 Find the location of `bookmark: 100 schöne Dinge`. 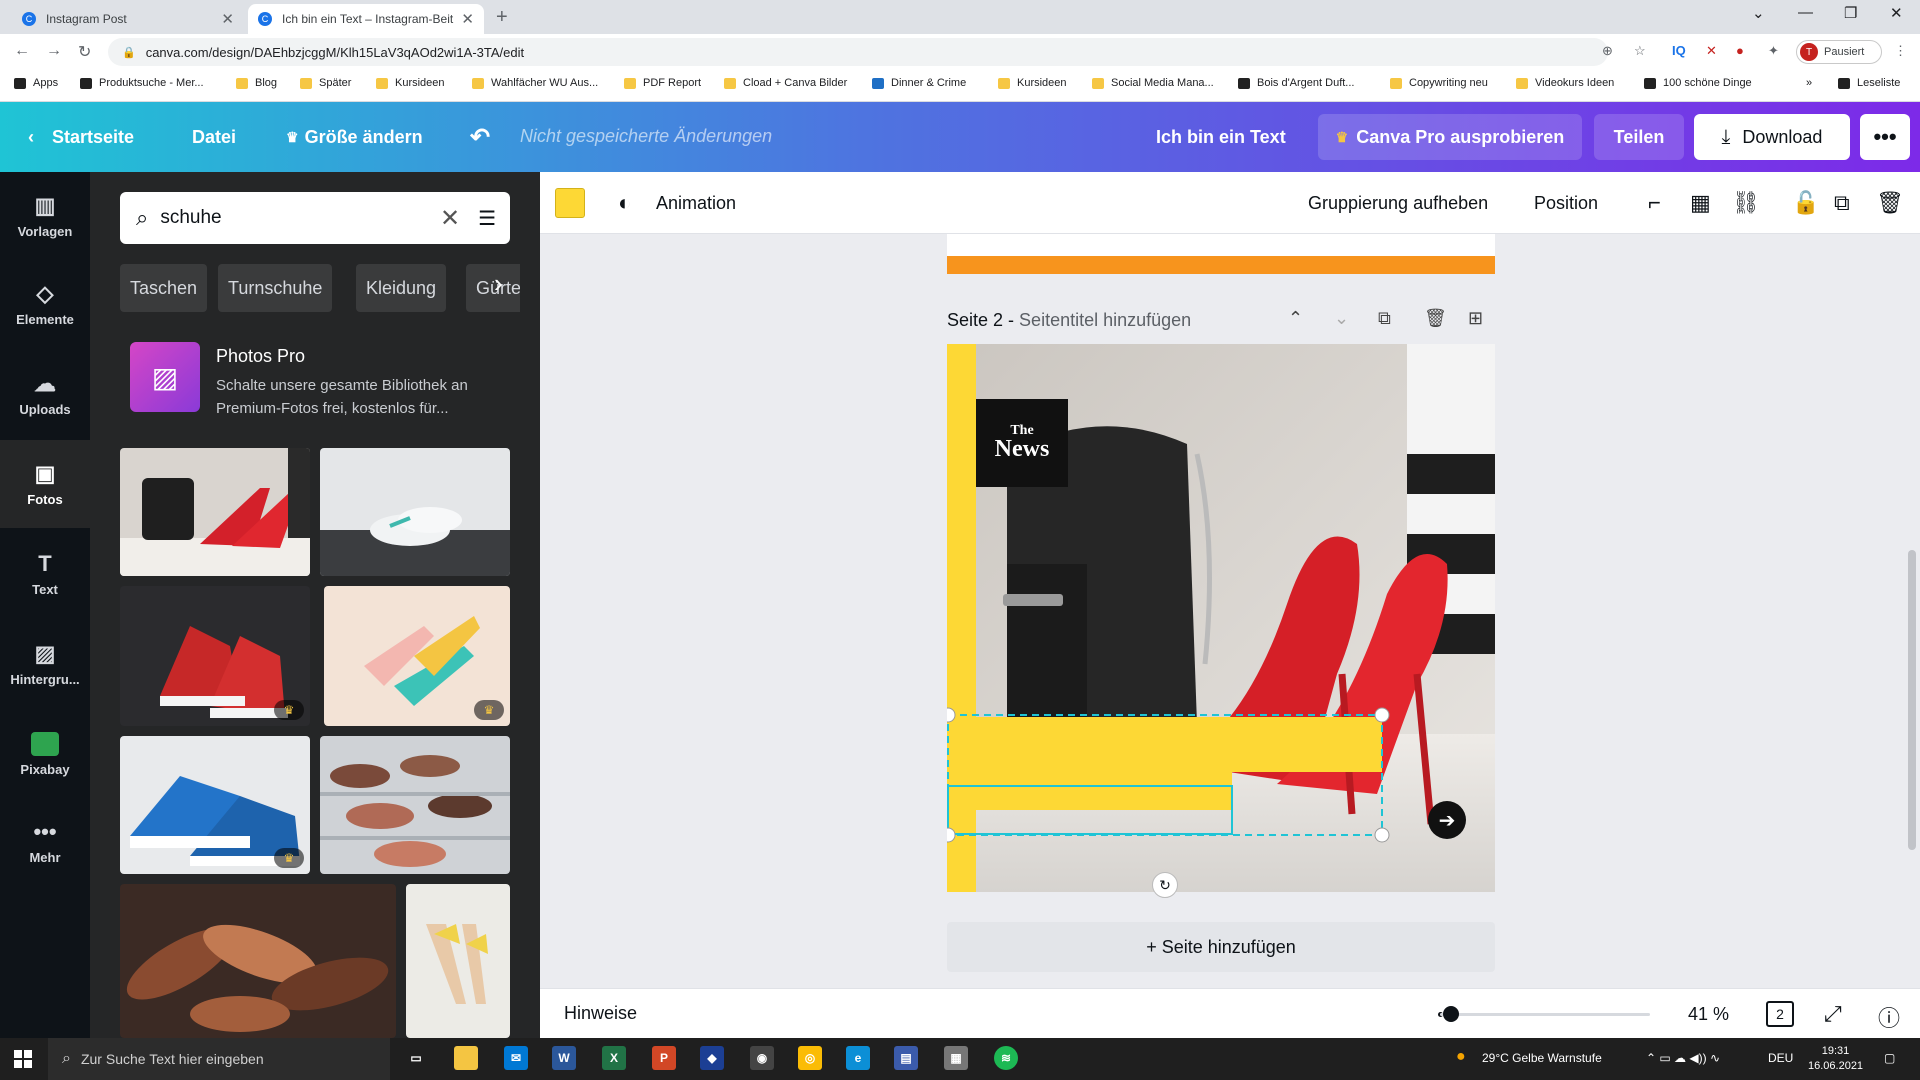

bookmark: 100 schöne Dinge is located at coordinates (1698, 83).